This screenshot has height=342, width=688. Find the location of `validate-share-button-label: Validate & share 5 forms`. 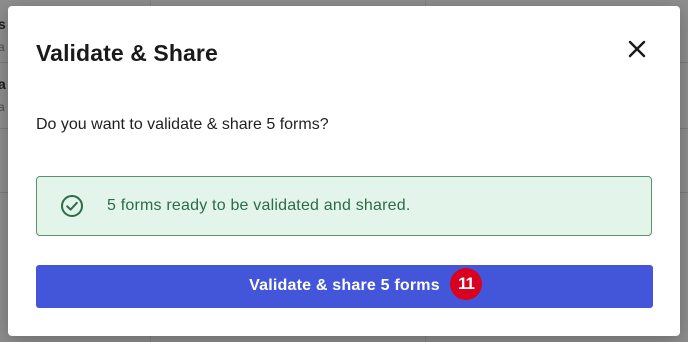

validate-share-button-label: Validate & share 5 forms is located at coordinates (344, 285).